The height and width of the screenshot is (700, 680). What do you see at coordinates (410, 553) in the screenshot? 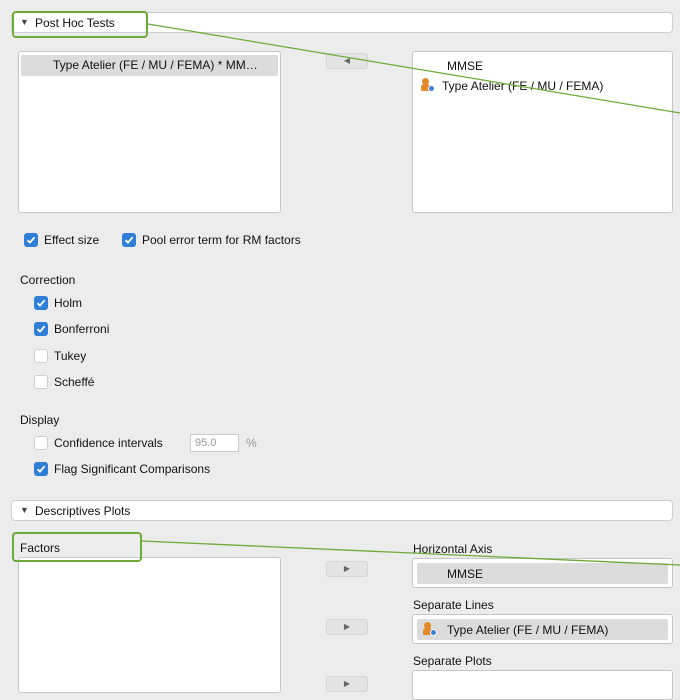
I see `factors-callout-line` at bounding box center [410, 553].